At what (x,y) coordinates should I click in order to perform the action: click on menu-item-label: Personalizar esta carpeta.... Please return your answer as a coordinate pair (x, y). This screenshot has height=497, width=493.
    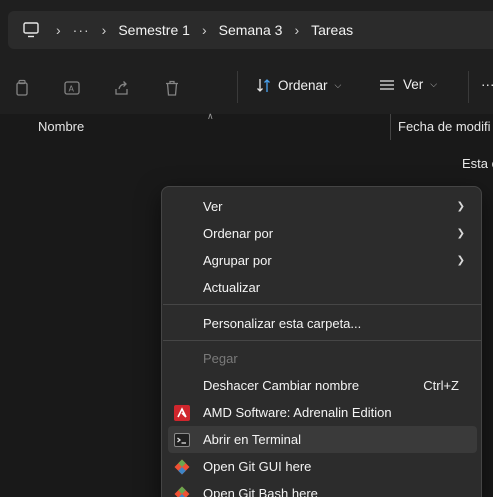
    Looking at the image, I should click on (282, 323).